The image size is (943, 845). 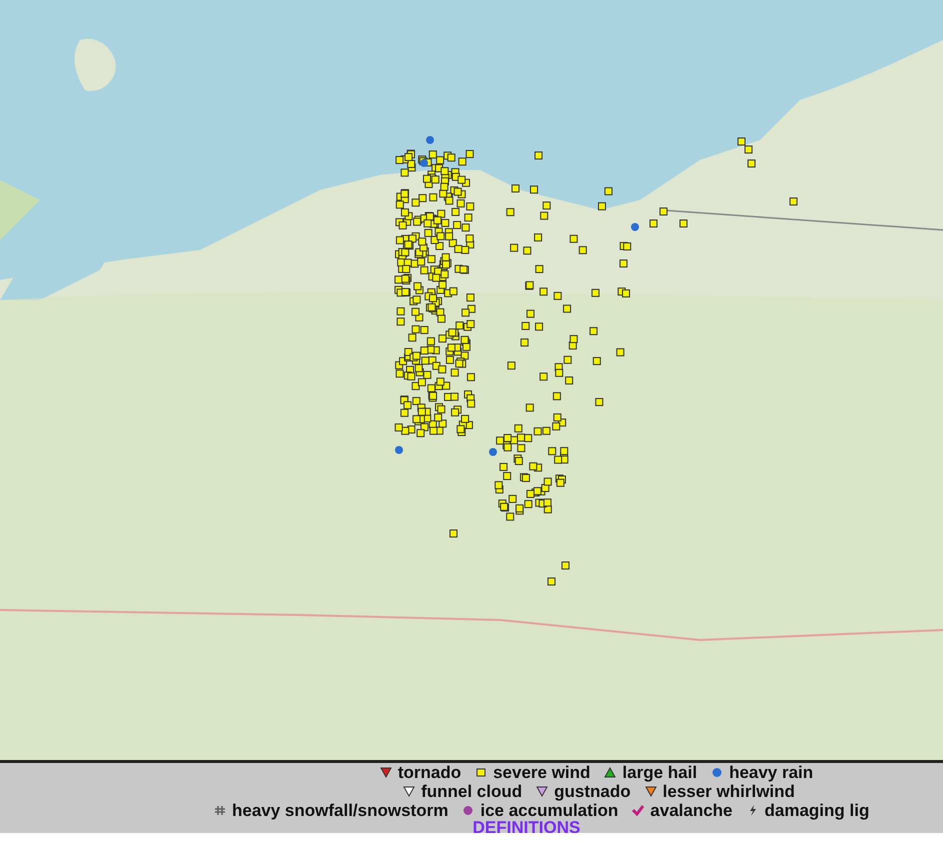 I want to click on legend-label: heavy rain, so click(x=771, y=772).